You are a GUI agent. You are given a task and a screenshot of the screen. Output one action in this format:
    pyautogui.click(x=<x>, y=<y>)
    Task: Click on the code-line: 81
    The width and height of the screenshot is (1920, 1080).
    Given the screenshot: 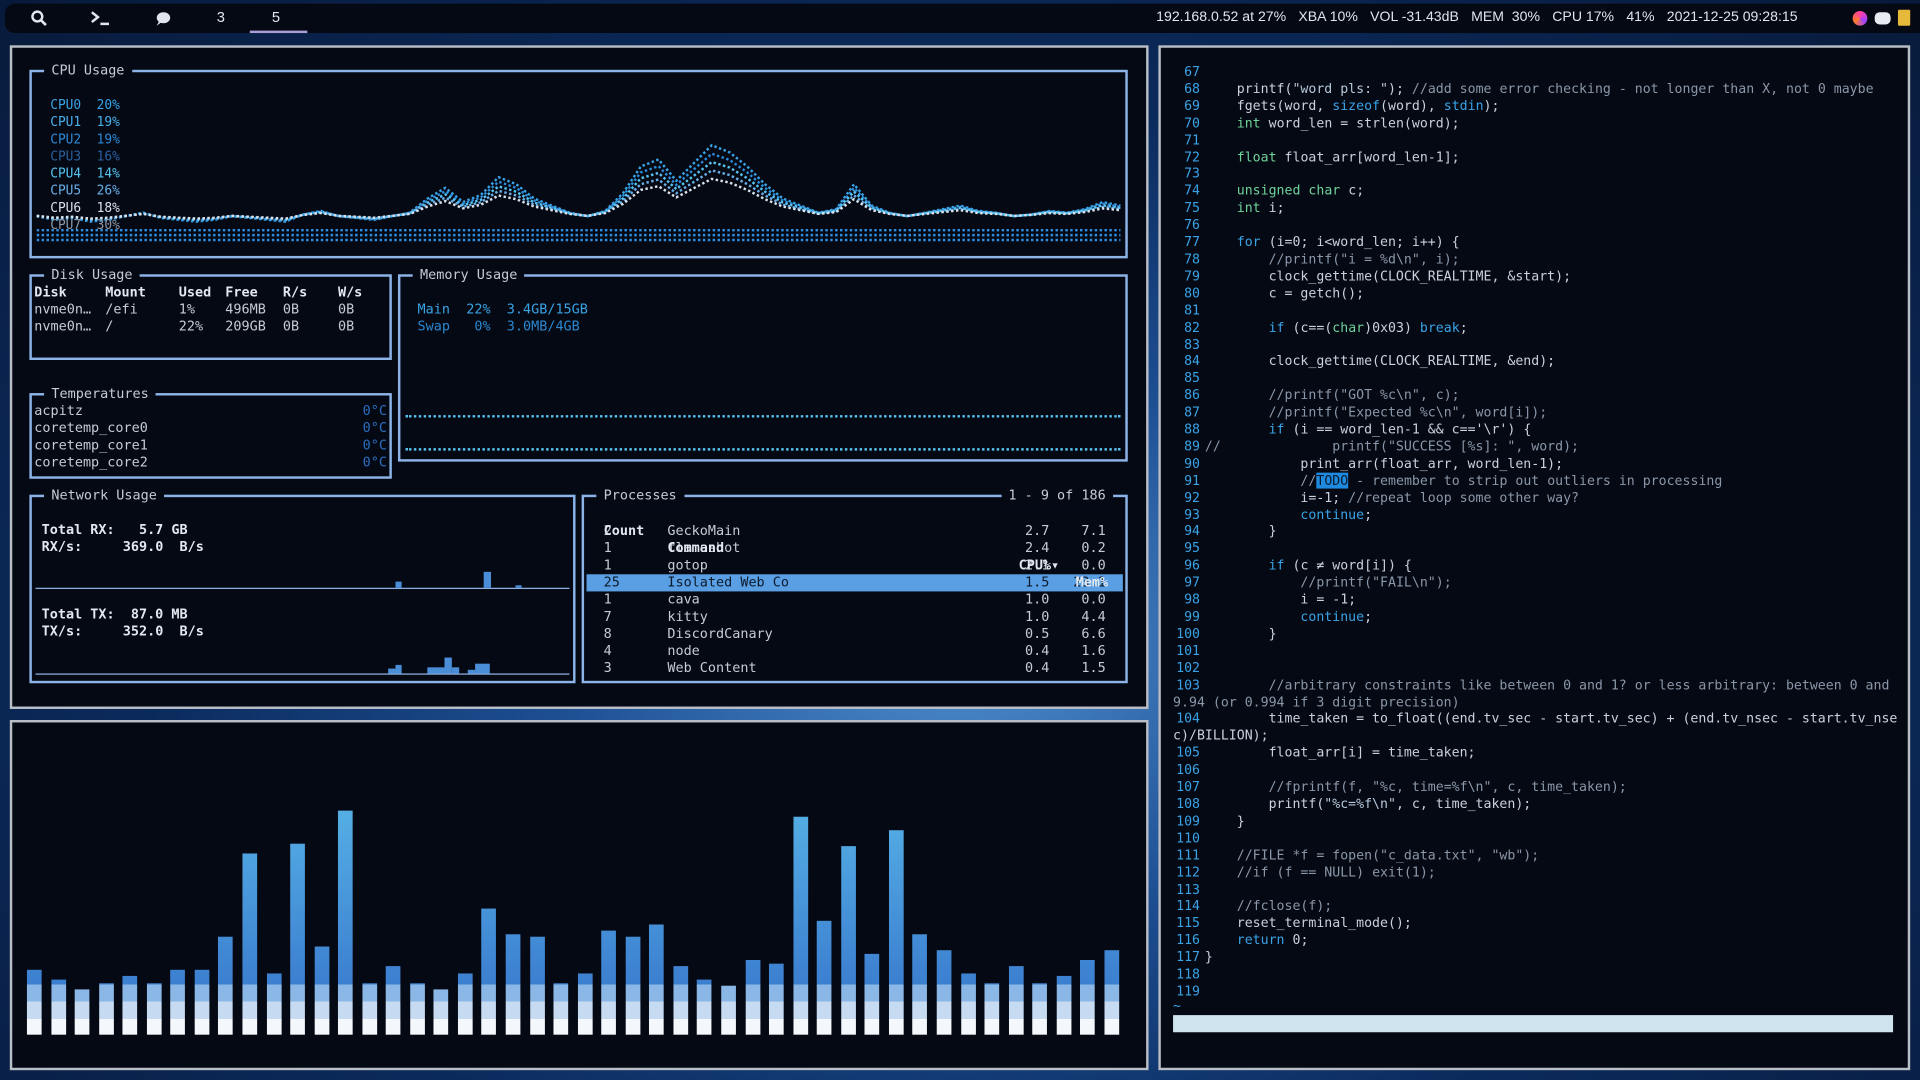 What is the action you would take?
    pyautogui.click(x=1537, y=310)
    